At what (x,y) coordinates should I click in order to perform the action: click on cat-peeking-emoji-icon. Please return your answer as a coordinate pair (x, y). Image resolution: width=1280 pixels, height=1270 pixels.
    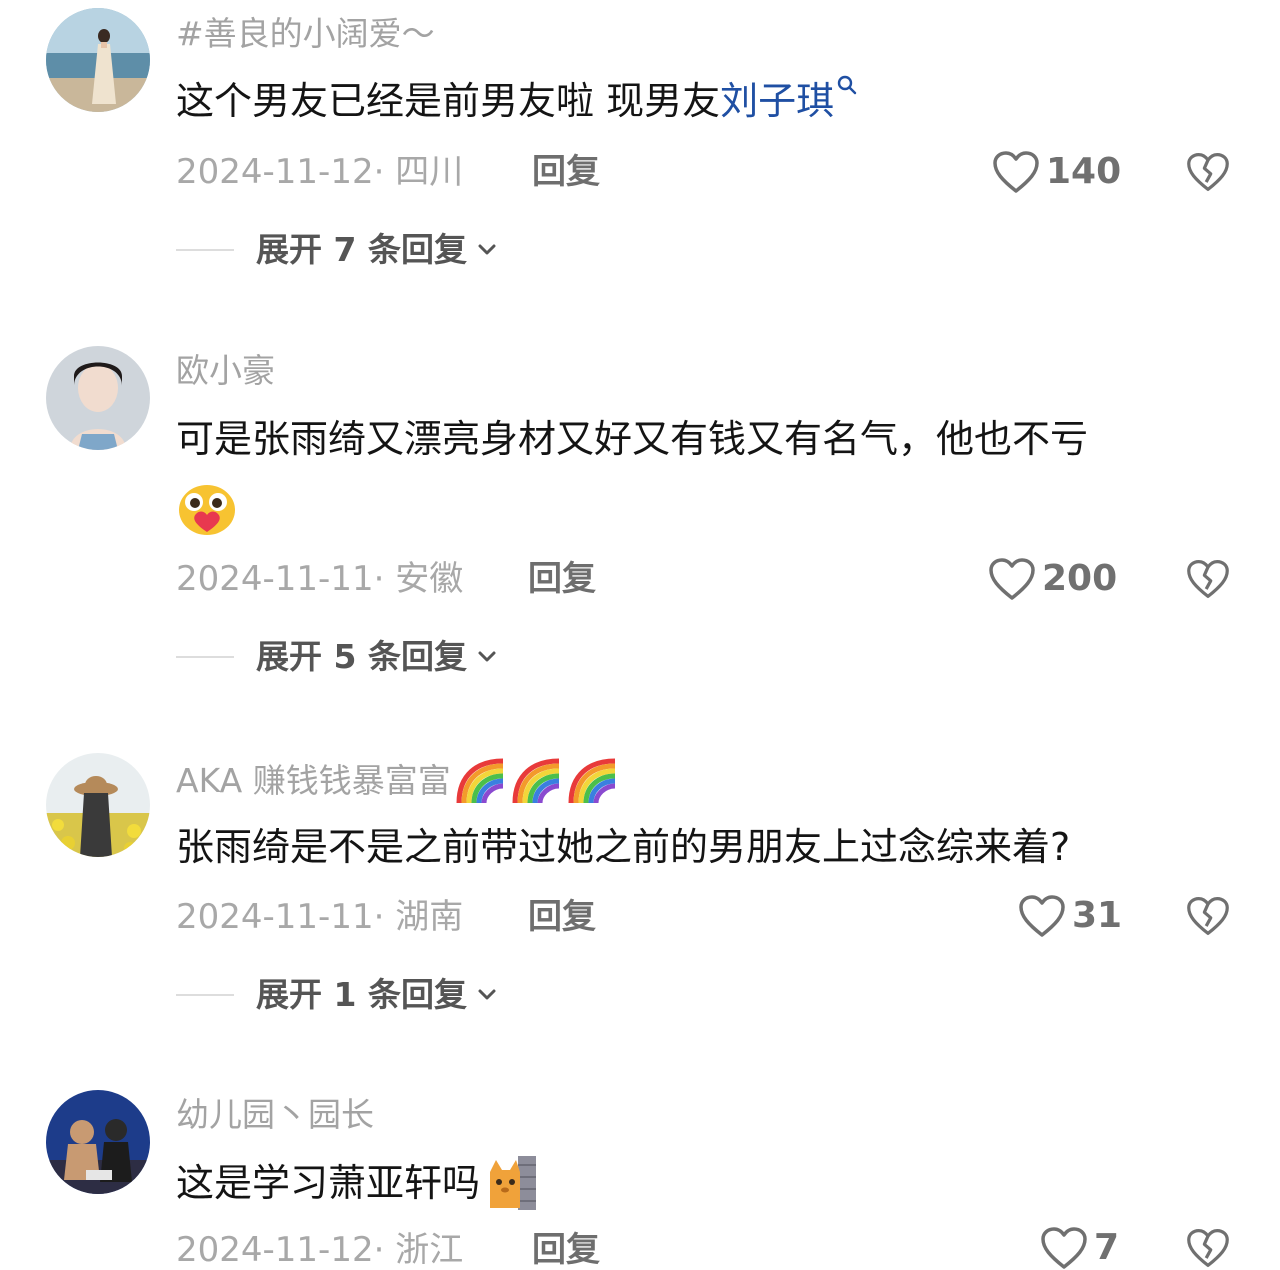
    Looking at the image, I should click on (513, 1183).